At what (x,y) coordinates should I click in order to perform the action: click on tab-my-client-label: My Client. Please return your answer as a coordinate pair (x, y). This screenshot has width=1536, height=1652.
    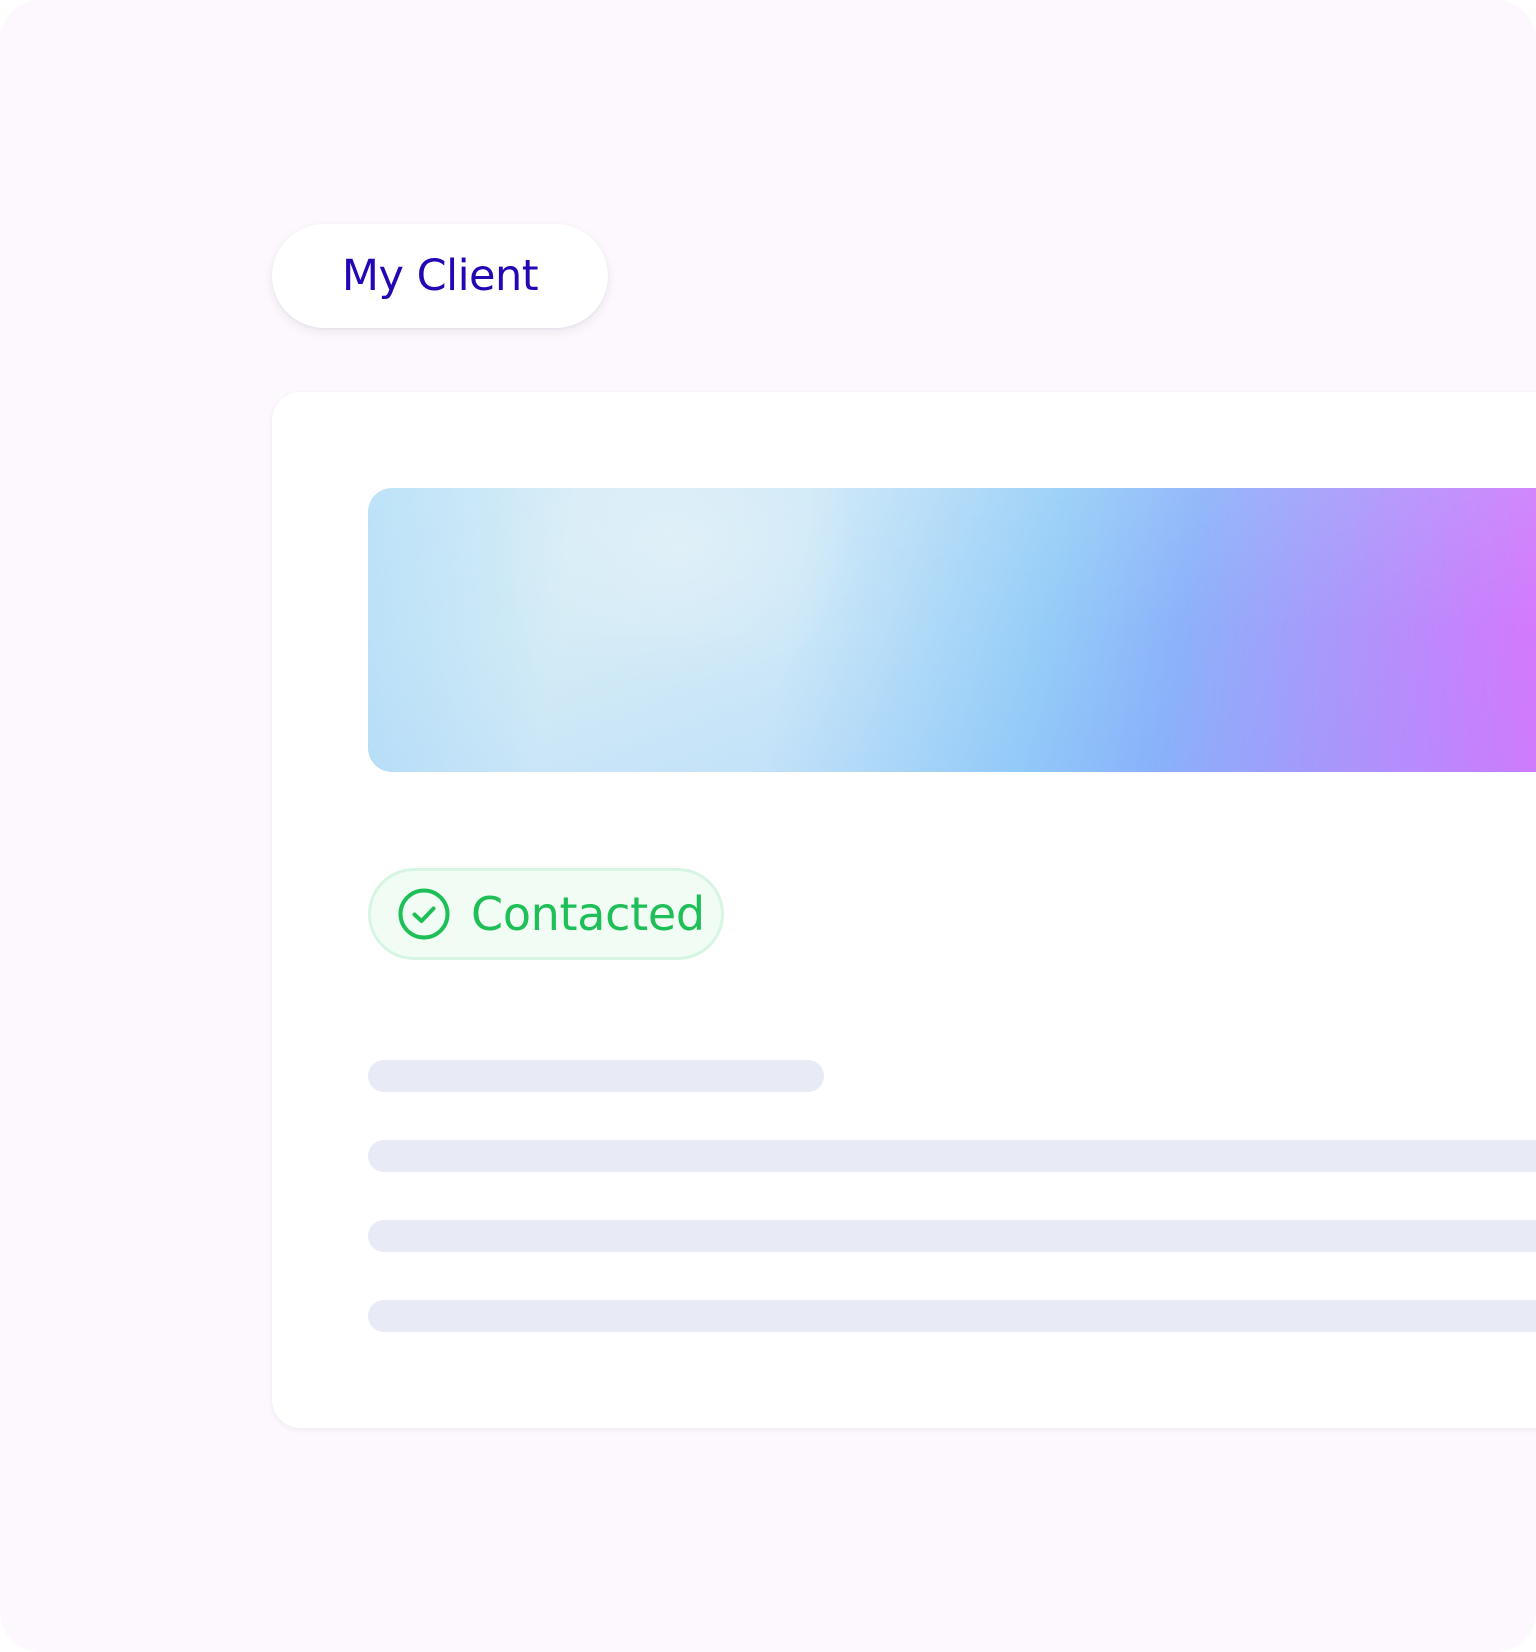
    Looking at the image, I should click on (440, 276).